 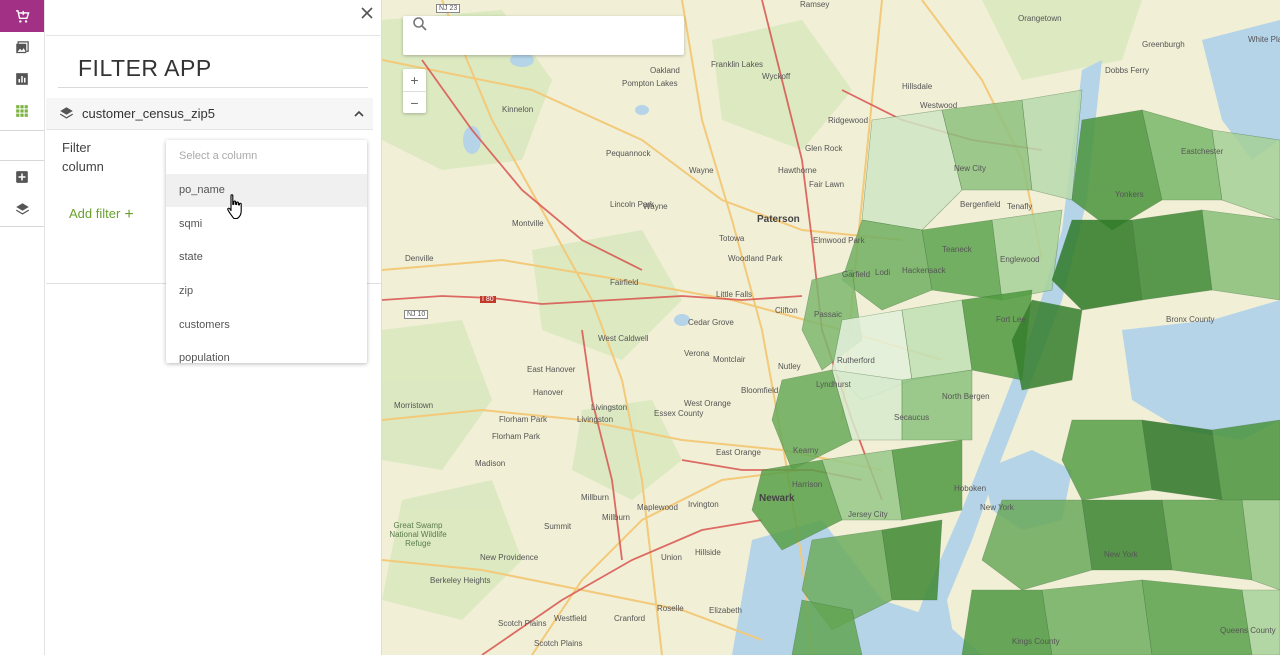 What do you see at coordinates (670, 608) in the screenshot?
I see `map-label: Roselle` at bounding box center [670, 608].